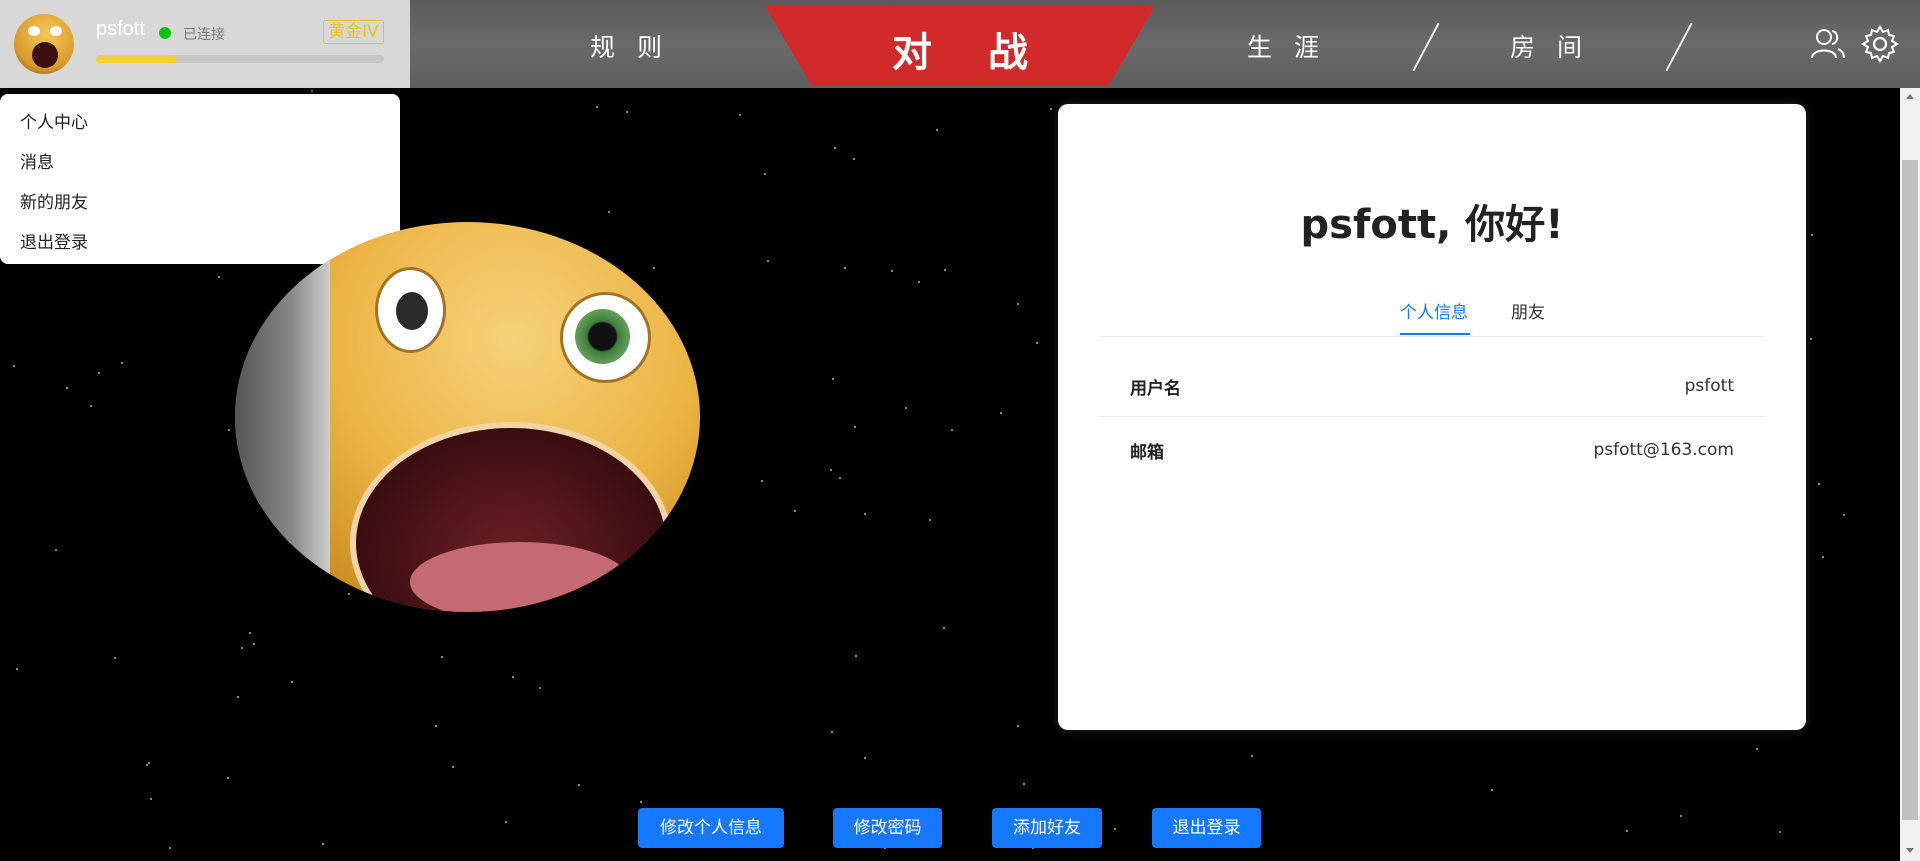 The width and height of the screenshot is (1920, 861). Describe the element at coordinates (1709, 386) in the screenshot. I see `username-field-value: psfott` at that location.